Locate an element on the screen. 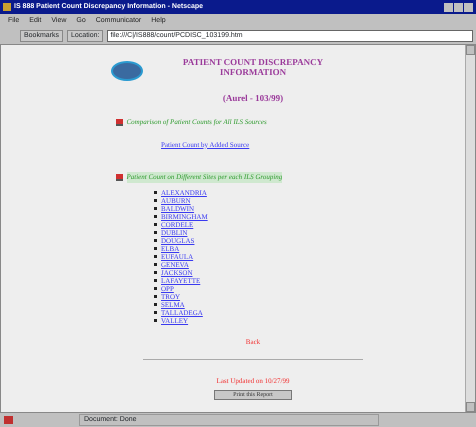 The width and height of the screenshot is (476, 427). page-subheading: (Aurel - 103/99) is located at coordinates (253, 98).